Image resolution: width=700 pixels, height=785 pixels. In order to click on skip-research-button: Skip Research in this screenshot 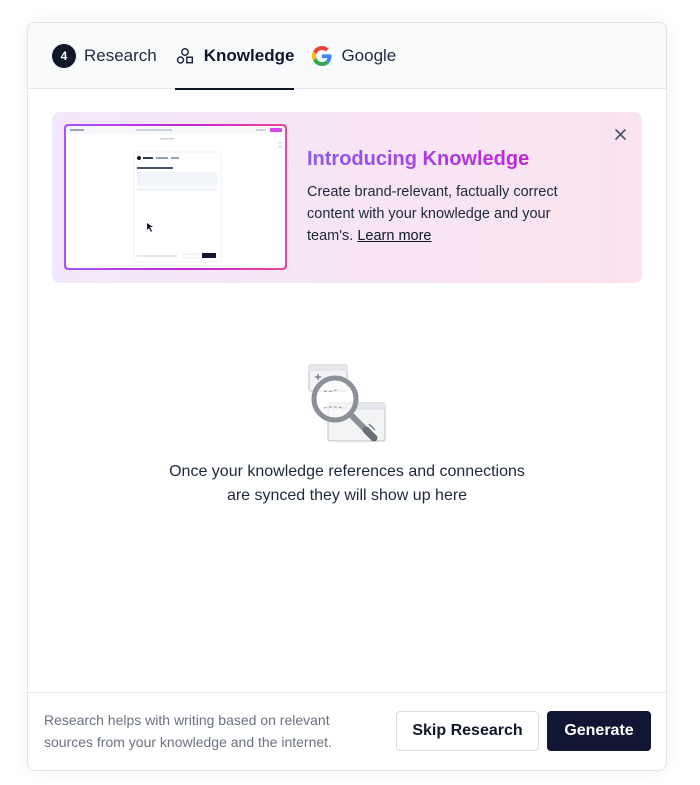, I will do `click(467, 731)`.